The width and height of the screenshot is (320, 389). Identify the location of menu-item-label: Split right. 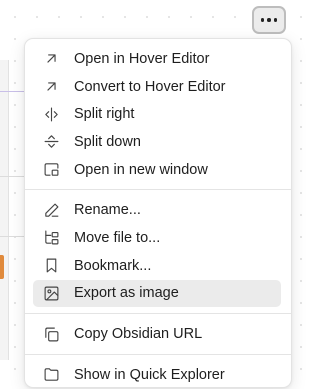
(104, 114).